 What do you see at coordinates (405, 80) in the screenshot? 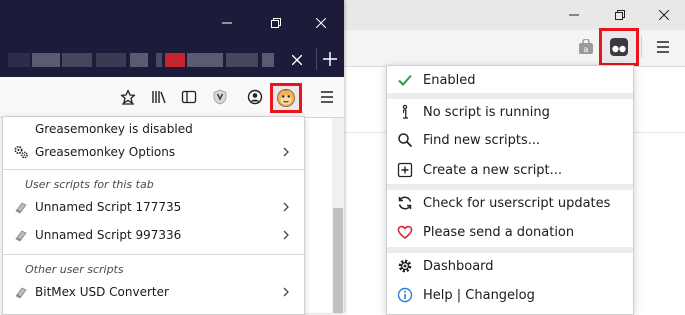
I see `checkmark-icon` at bounding box center [405, 80].